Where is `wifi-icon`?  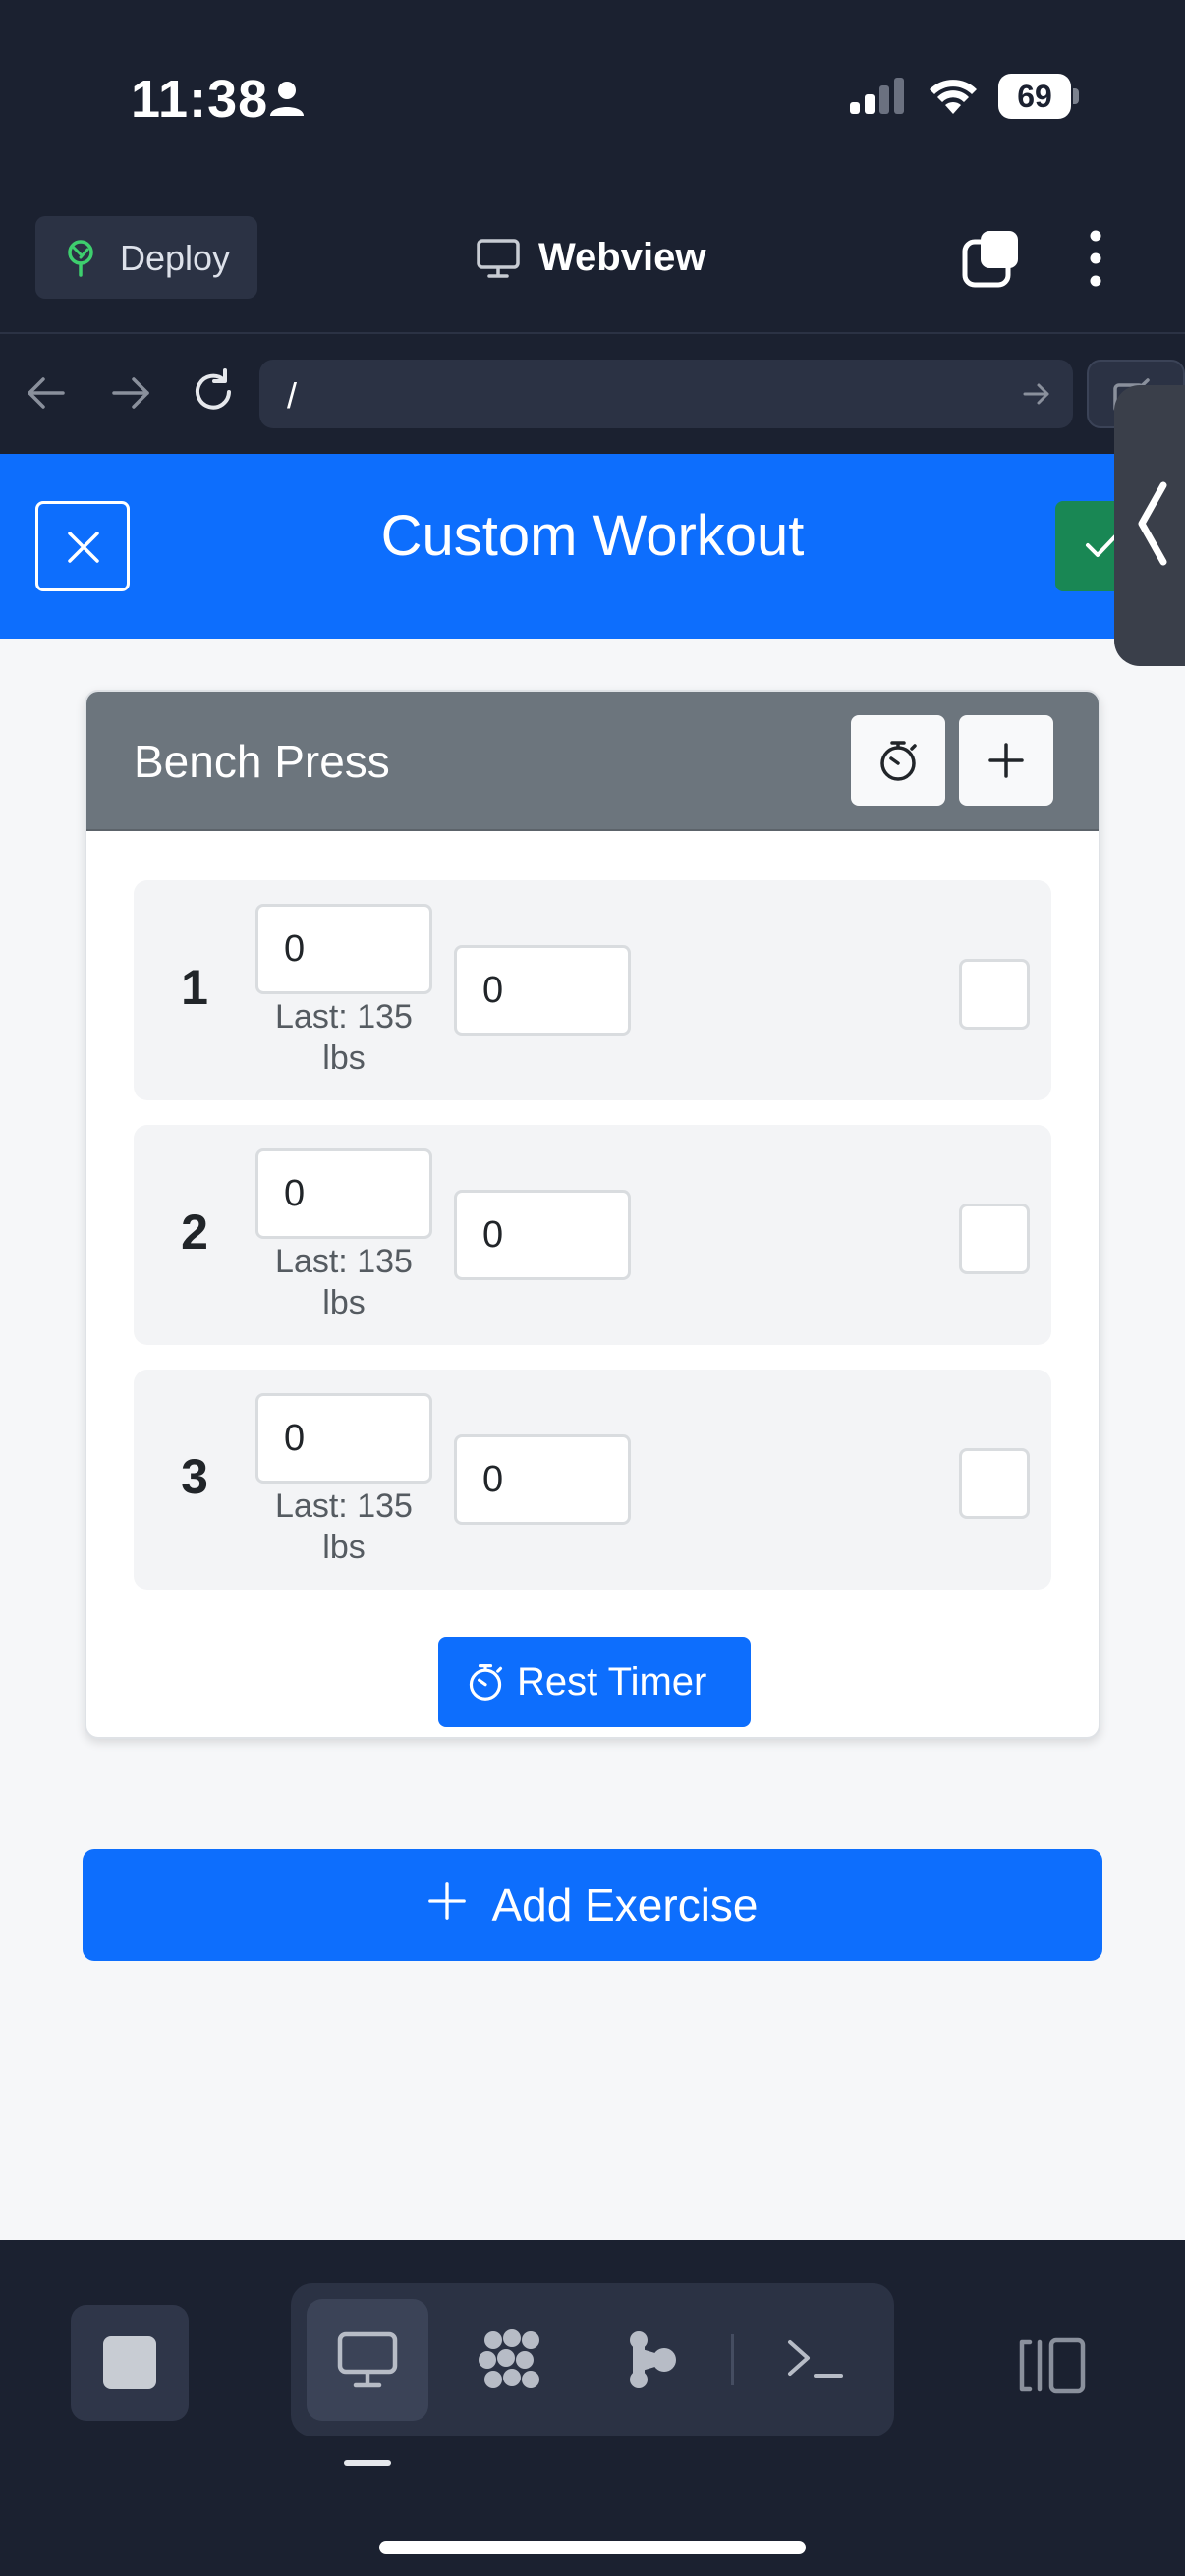
wifi-icon is located at coordinates (954, 97).